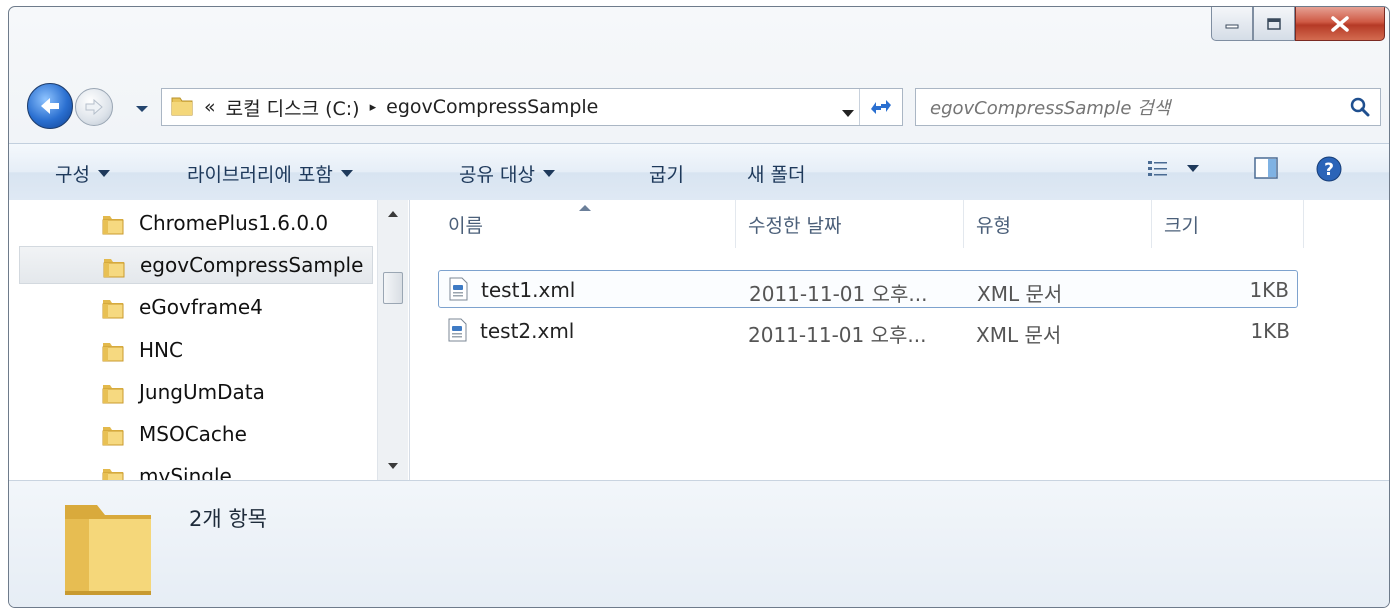 This screenshot has width=1396, height=613. I want to click on address-bar: « 로컬 디스크 (C:) ▸ egovCompressSample, so click(532, 107).